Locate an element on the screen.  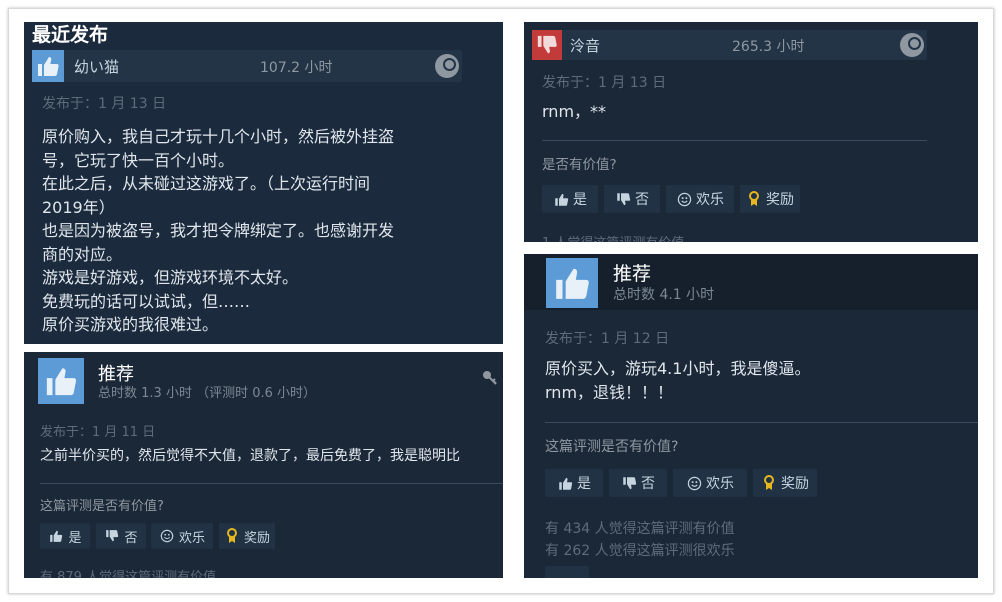
helpful-count: 1 人觉得这篇评测有价值 is located at coordinates (613, 237).